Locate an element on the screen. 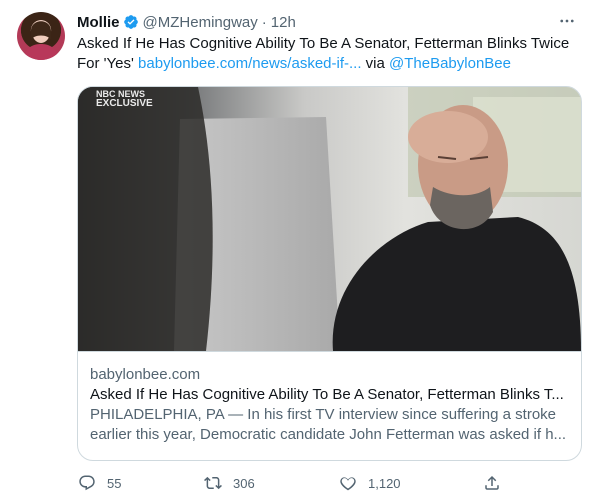 The image size is (598, 504). author-handle: @MZHemingway is located at coordinates (200, 22).